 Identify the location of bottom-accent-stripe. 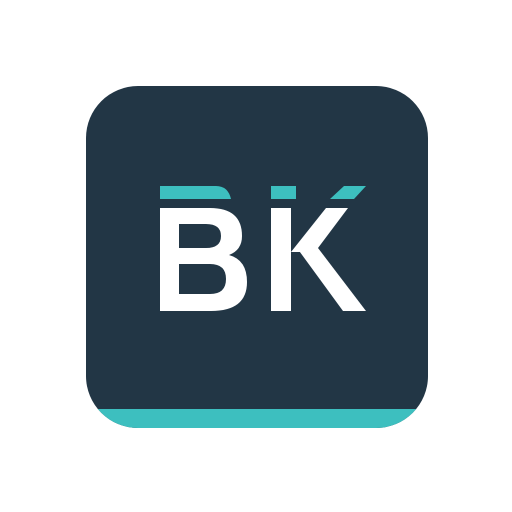
(257, 418).